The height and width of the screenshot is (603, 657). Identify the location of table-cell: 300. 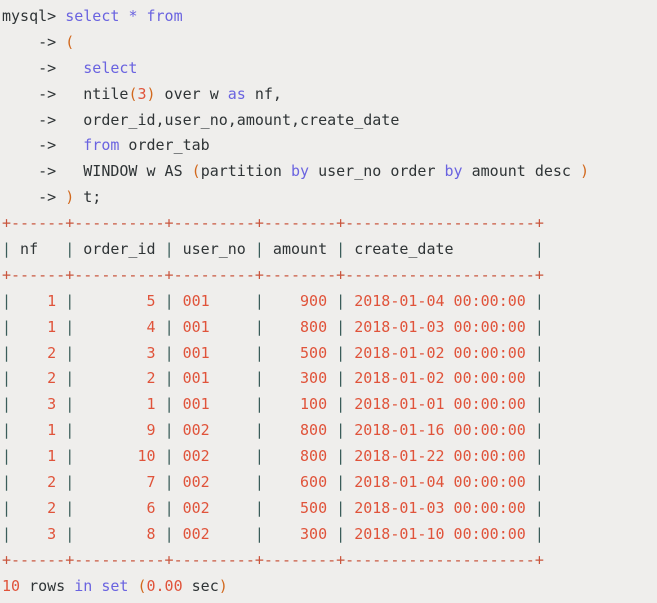
(300, 533).